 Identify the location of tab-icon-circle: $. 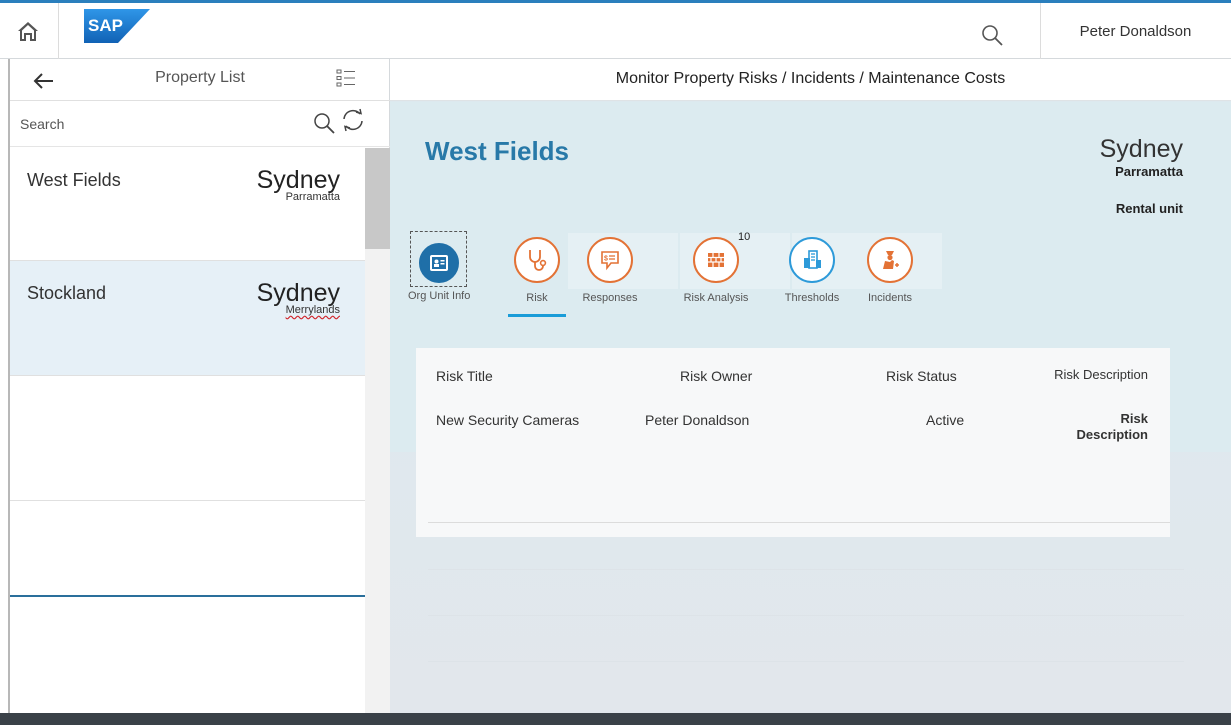
(610, 260).